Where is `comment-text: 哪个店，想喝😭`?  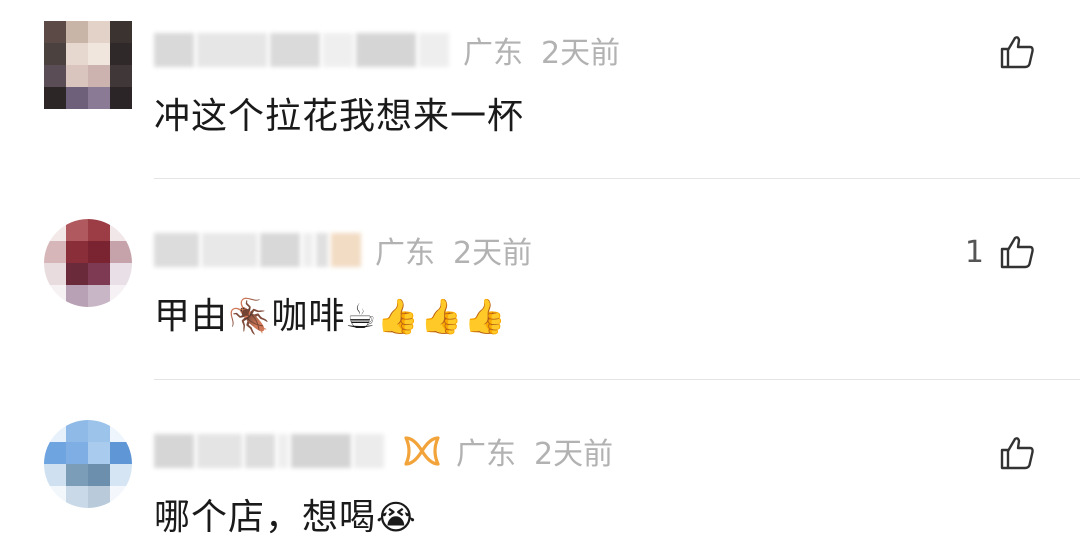 comment-text: 哪个店，想喝😭 is located at coordinates (285, 514).